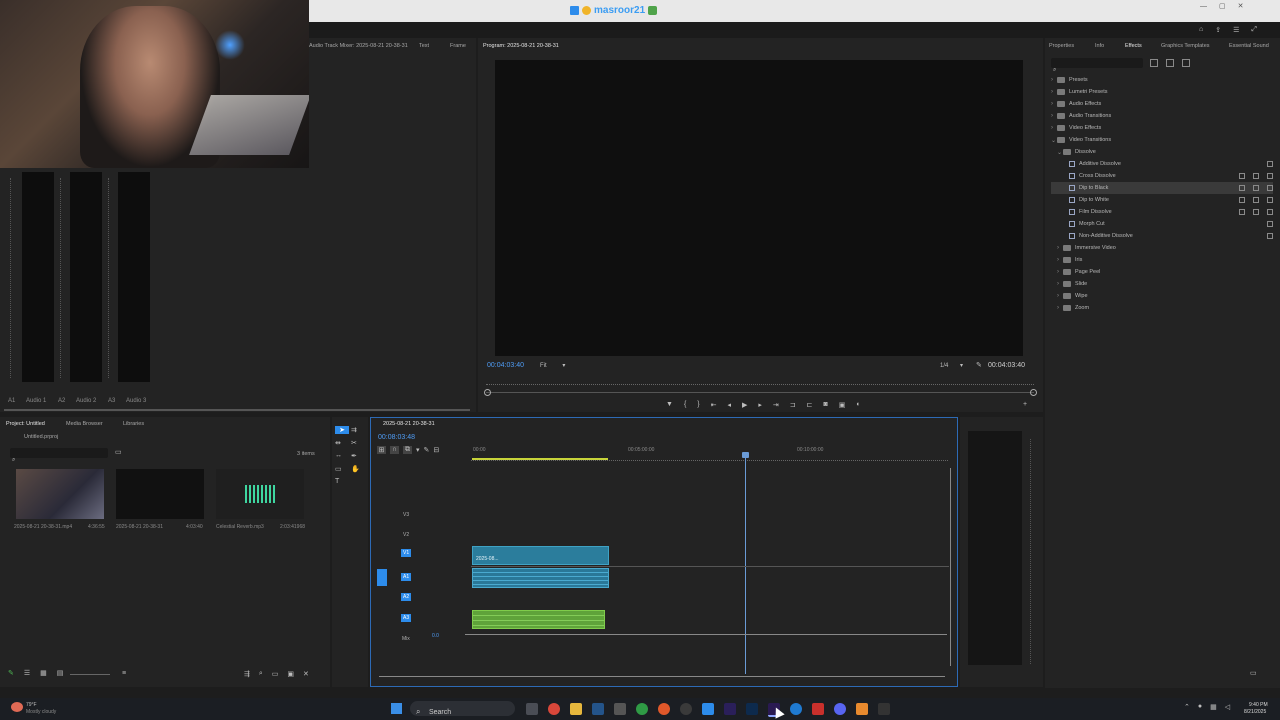 Image resolution: width=1280 pixels, height=720 pixels. I want to click on effect-item: Additive Dissolve, so click(1162, 164).